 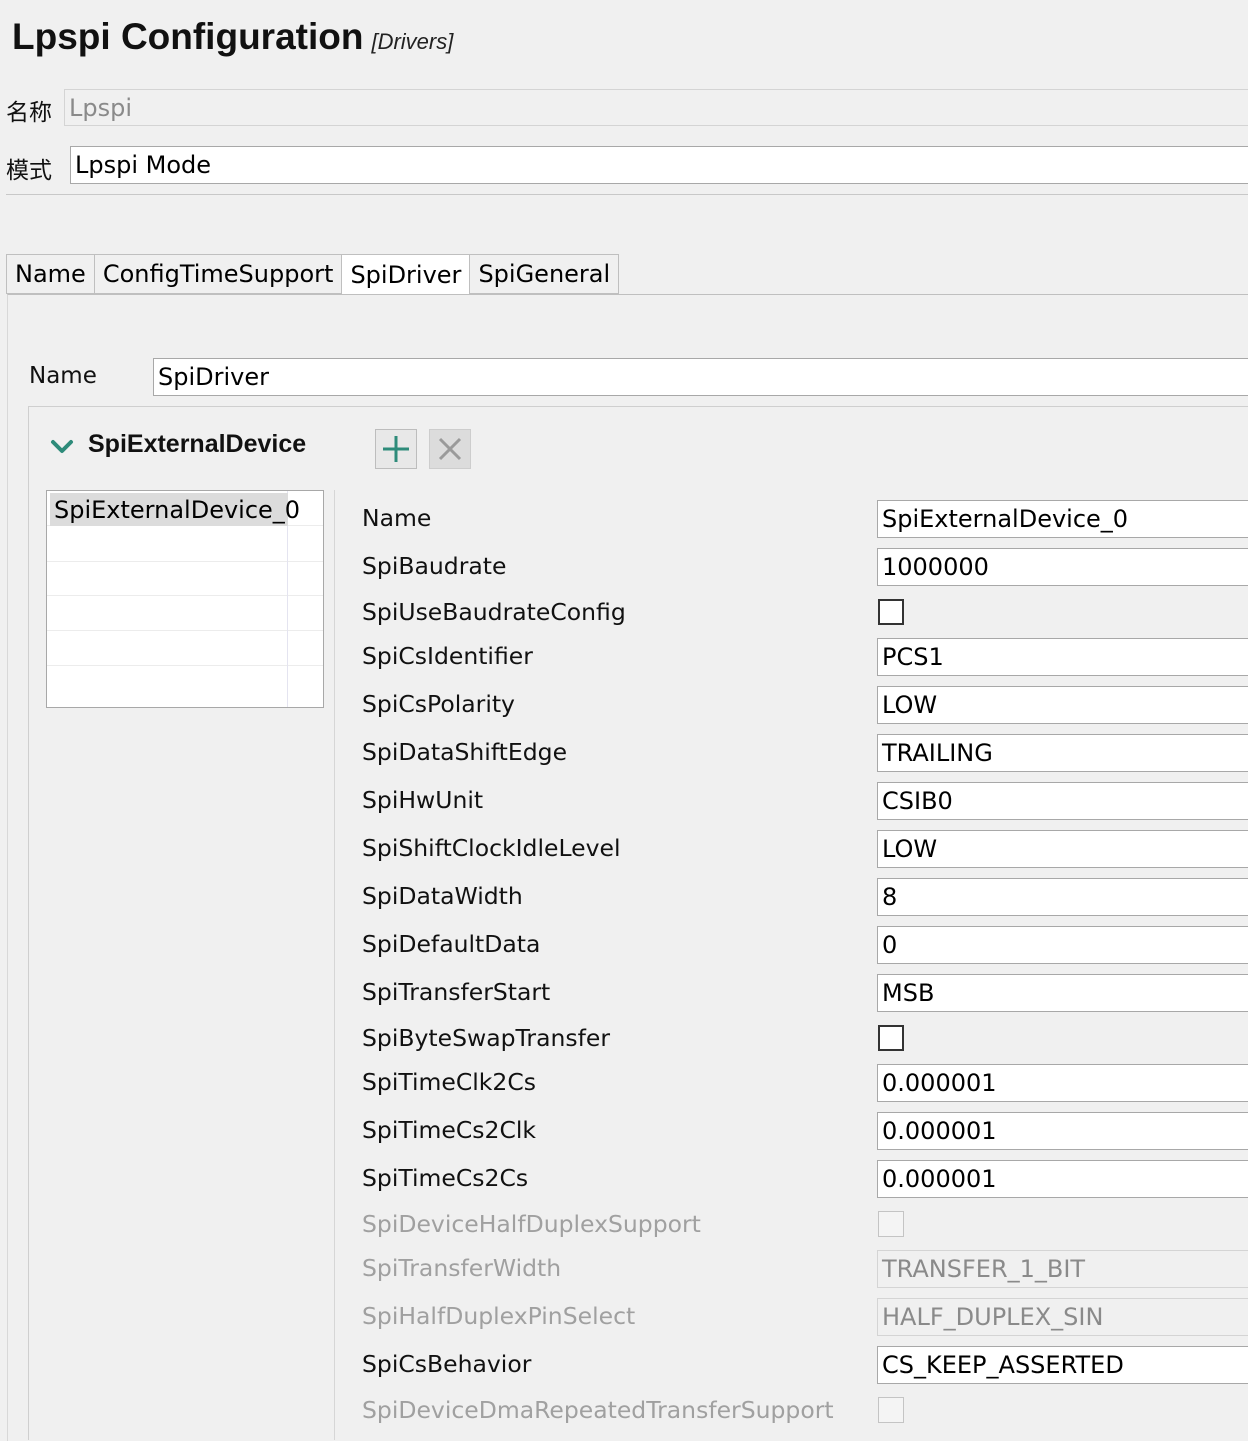 What do you see at coordinates (491, 848) in the screenshot?
I see `prop-label-spishiftclockidlelevel: SpiShiftClockIdleLevel` at bounding box center [491, 848].